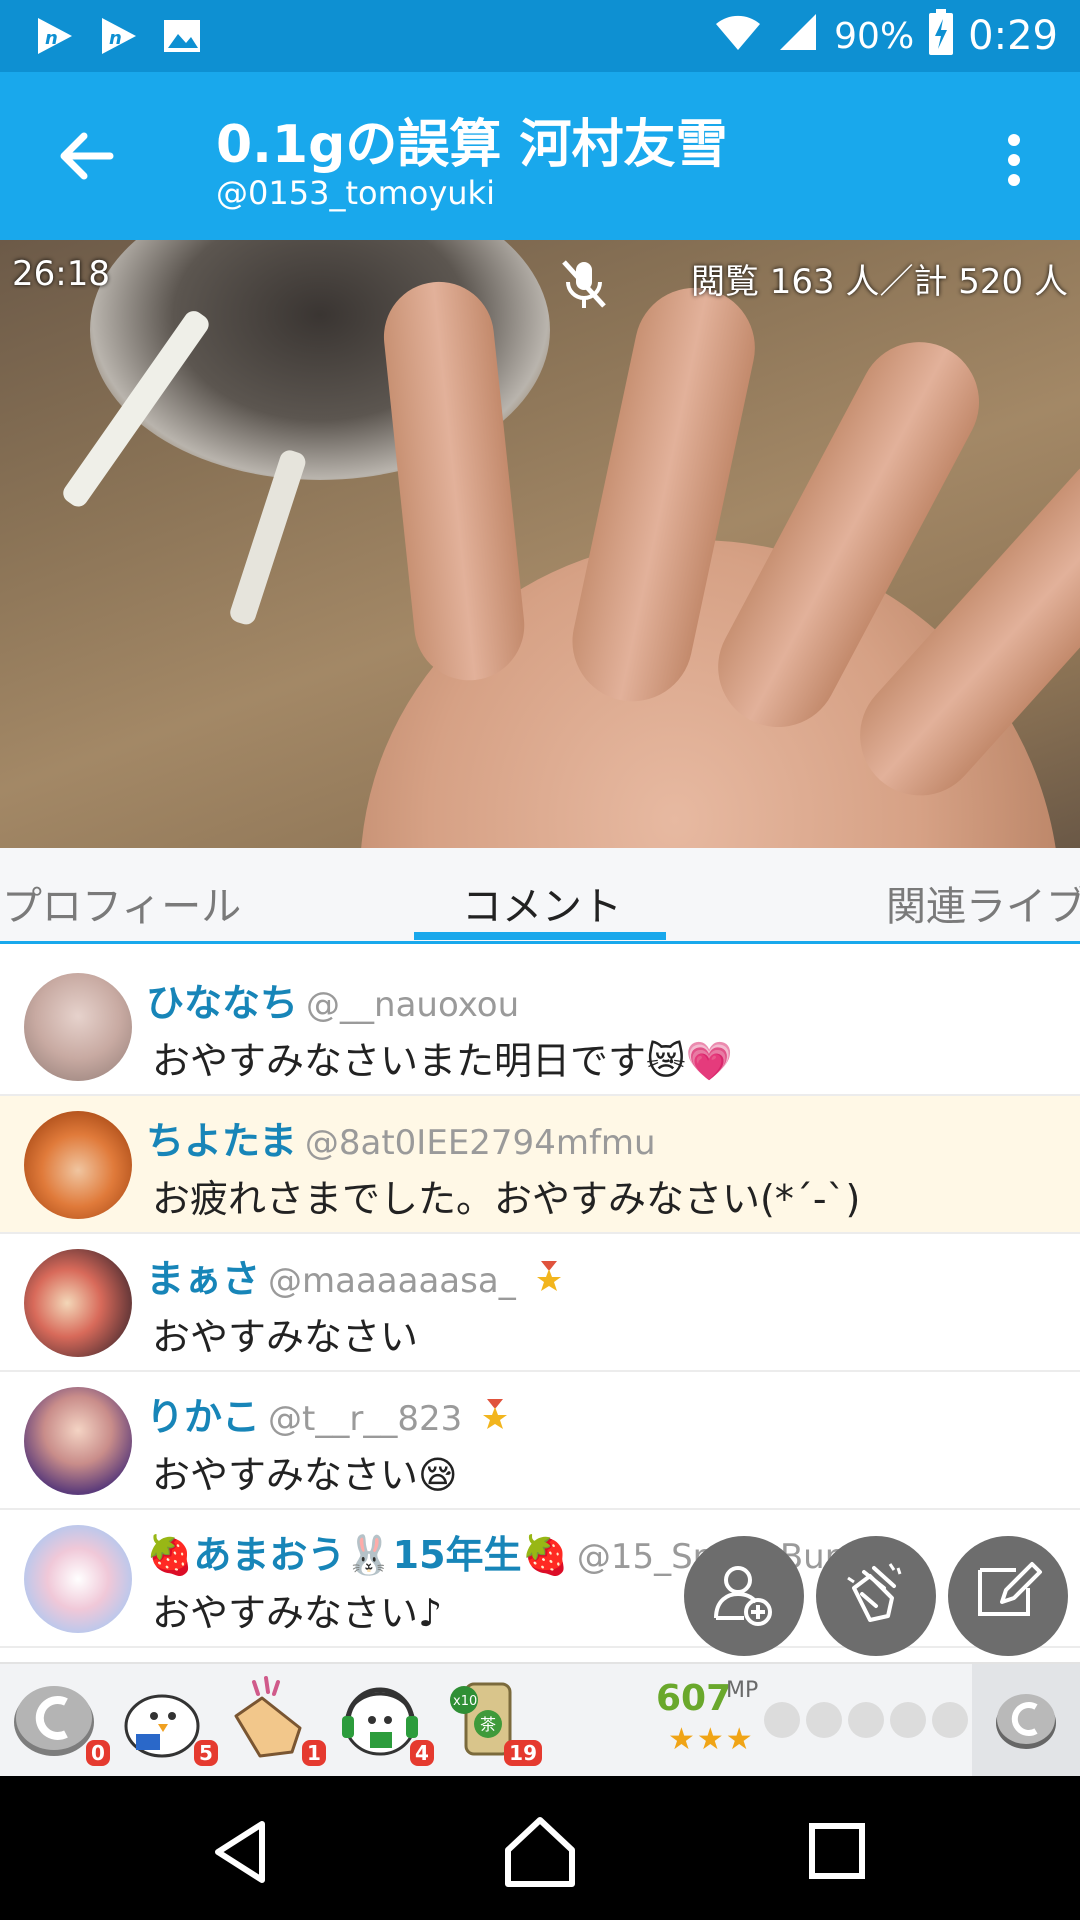 The image size is (1080, 1920). I want to click on level-stars: ★★★, so click(711, 1739).